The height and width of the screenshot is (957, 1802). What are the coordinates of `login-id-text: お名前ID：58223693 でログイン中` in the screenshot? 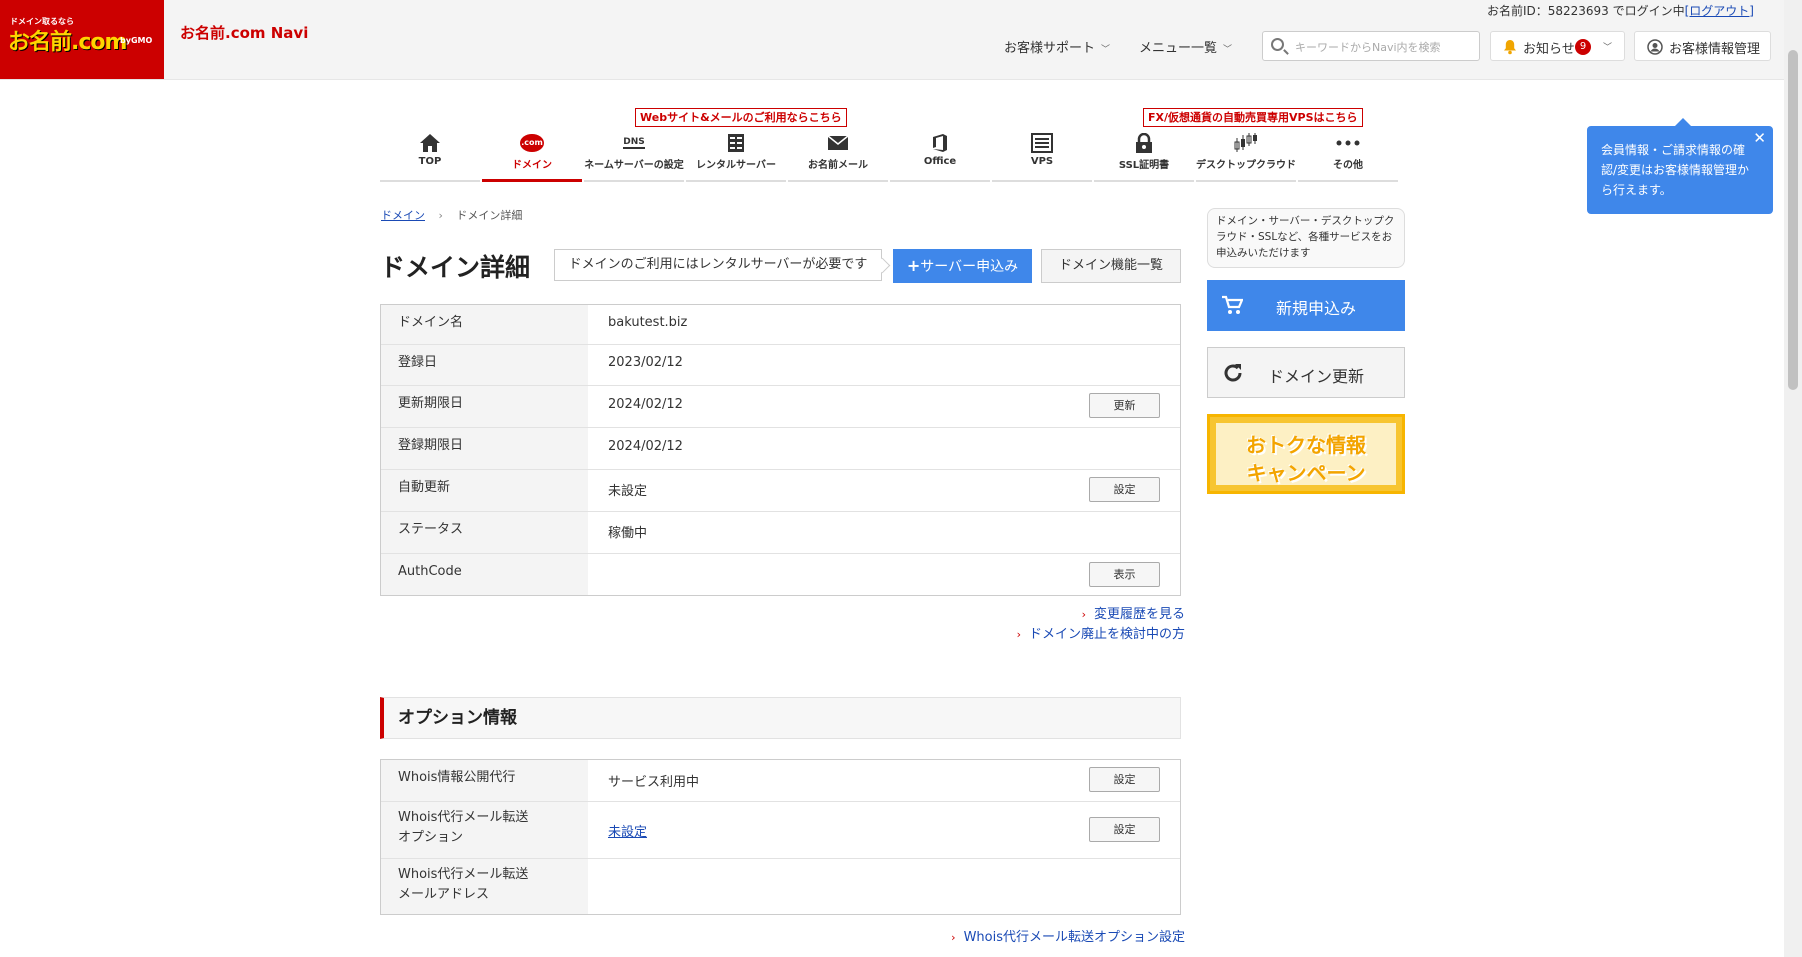 It's located at (1585, 11).